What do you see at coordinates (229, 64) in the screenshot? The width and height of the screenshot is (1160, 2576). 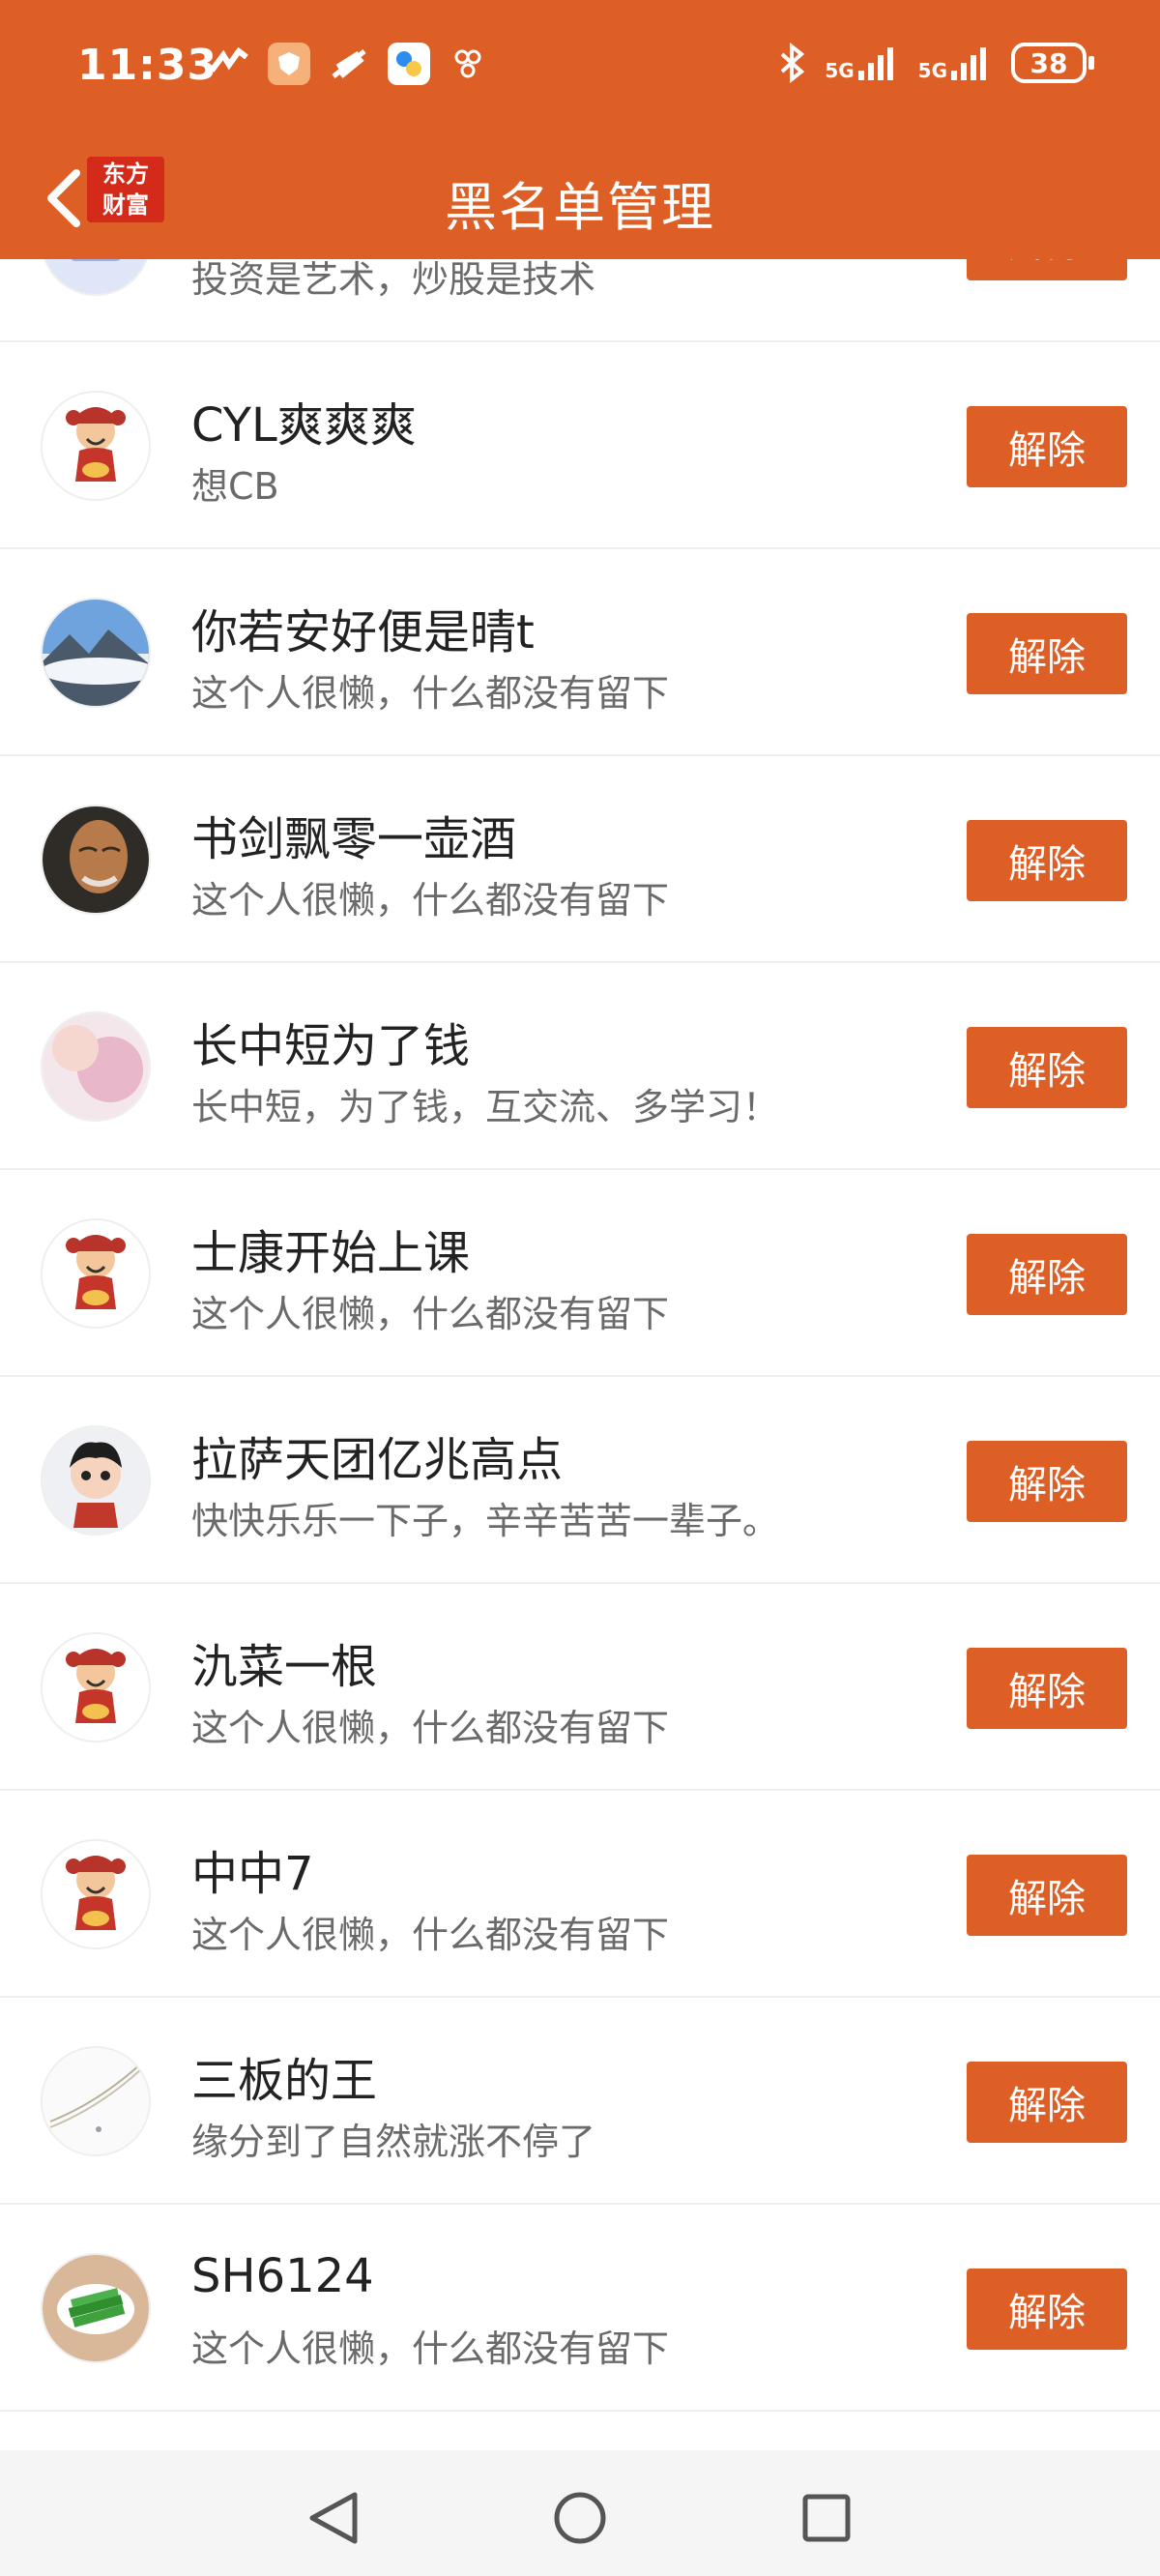 I see `app-notification-icon` at bounding box center [229, 64].